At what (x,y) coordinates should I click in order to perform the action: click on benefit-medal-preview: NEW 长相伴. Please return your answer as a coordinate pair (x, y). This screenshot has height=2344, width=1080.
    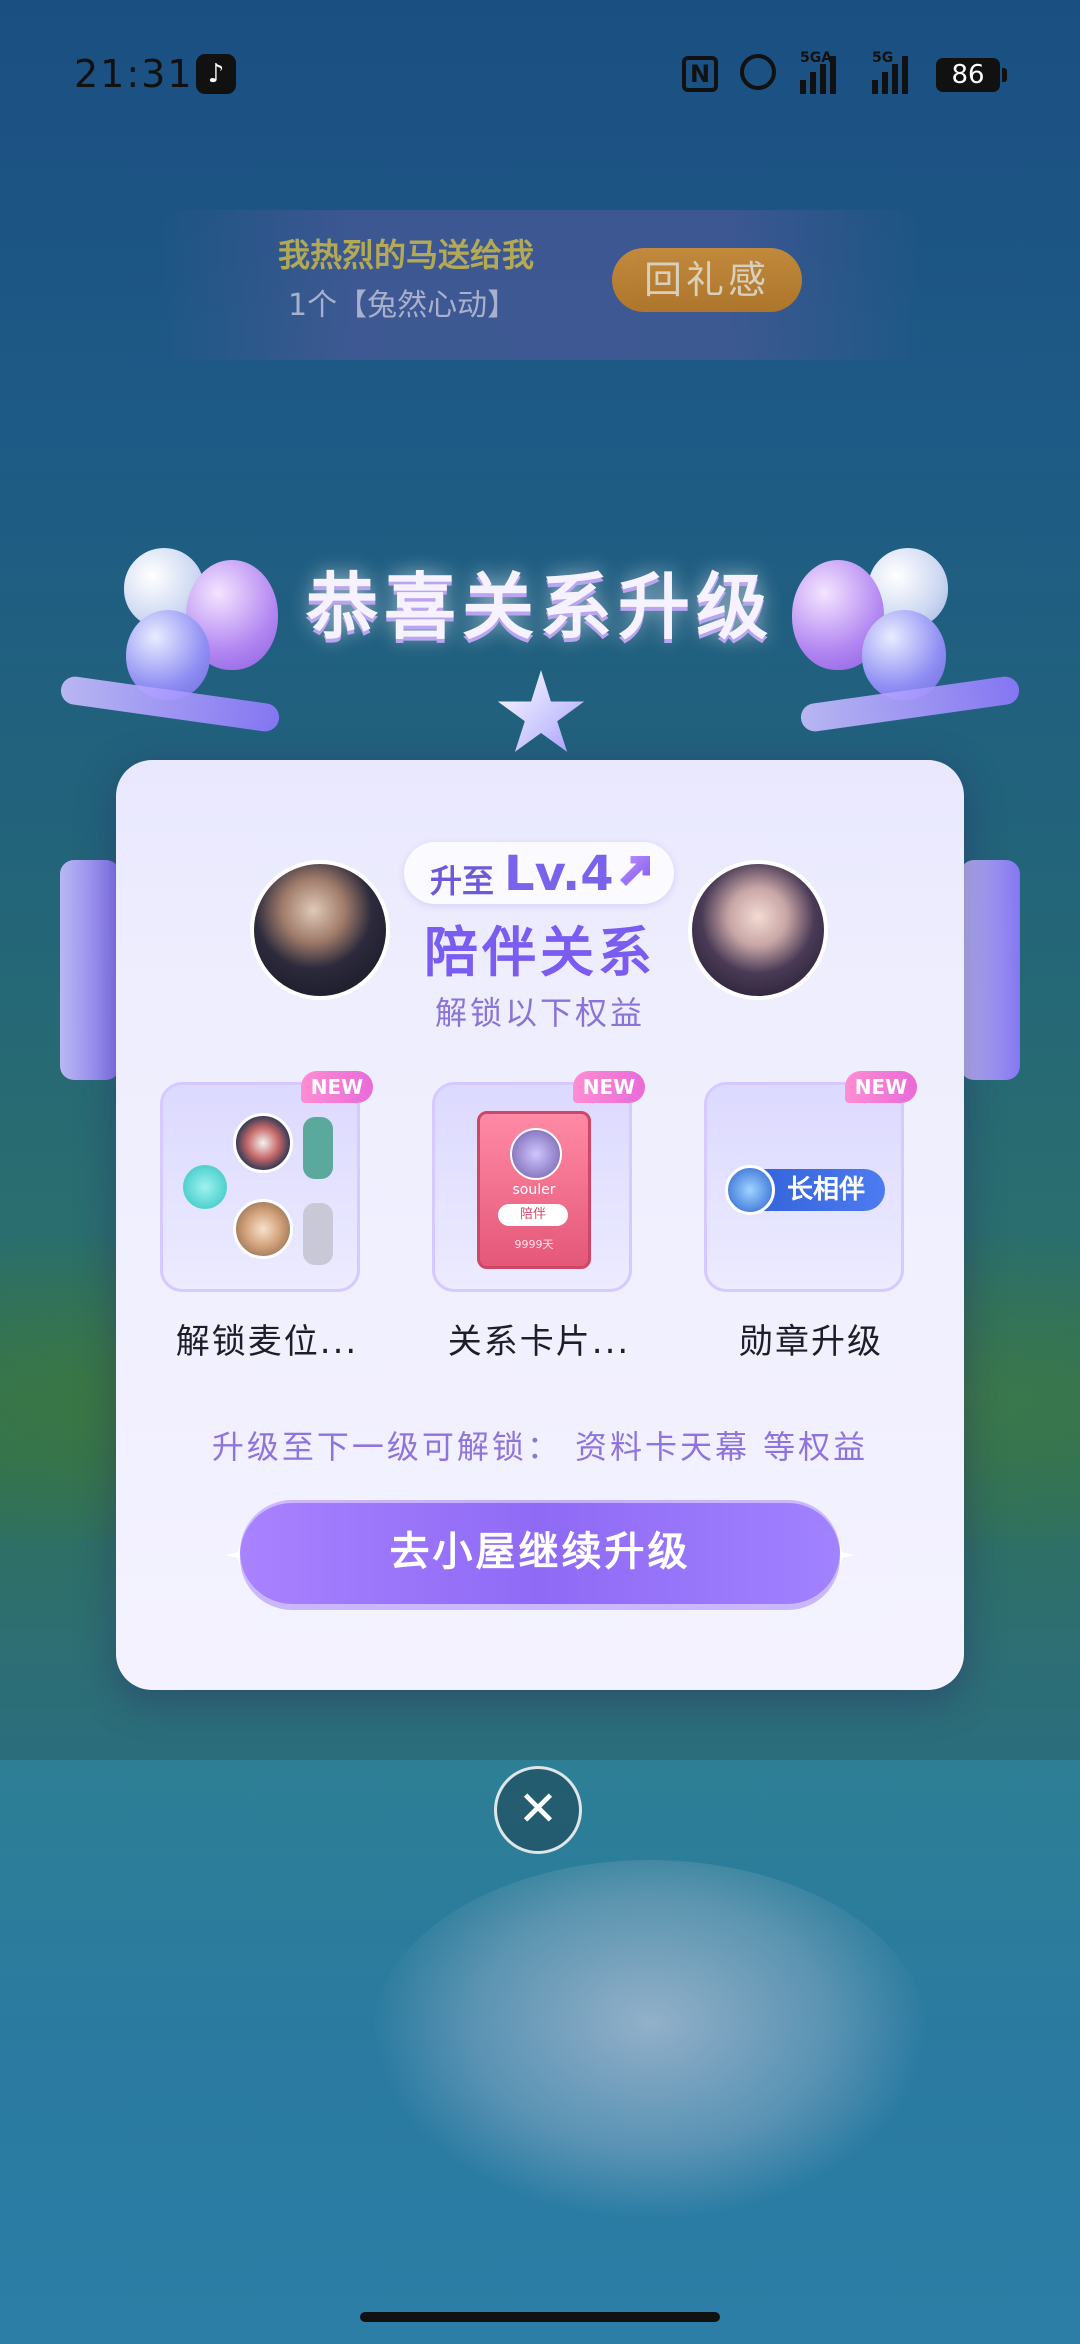
    Looking at the image, I should click on (810, 1181).